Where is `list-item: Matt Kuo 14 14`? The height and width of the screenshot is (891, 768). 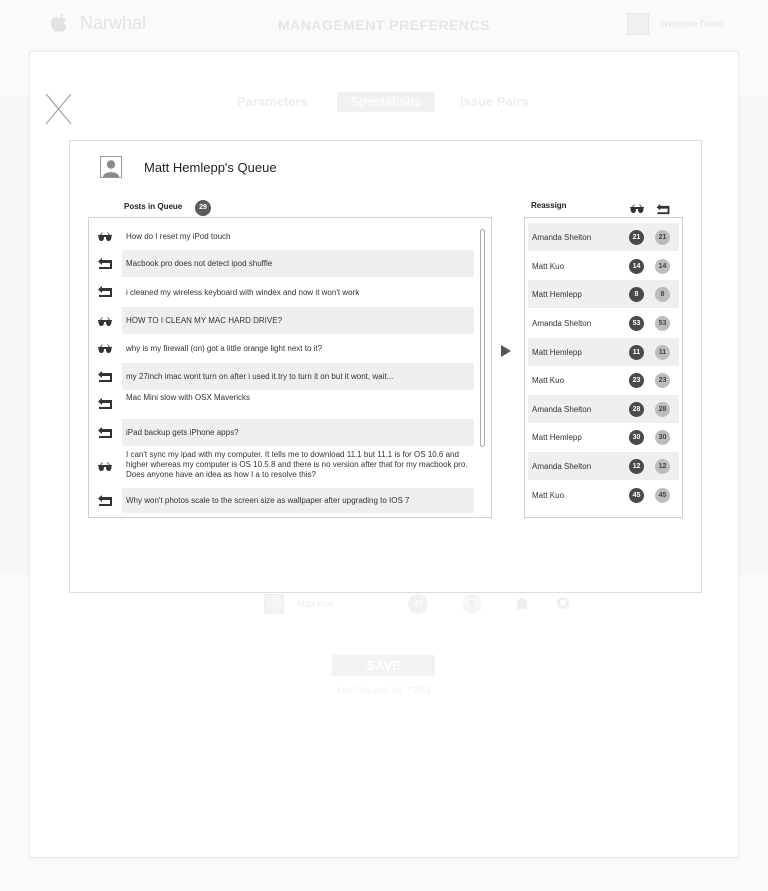 list-item: Matt Kuo 14 14 is located at coordinates (603, 266).